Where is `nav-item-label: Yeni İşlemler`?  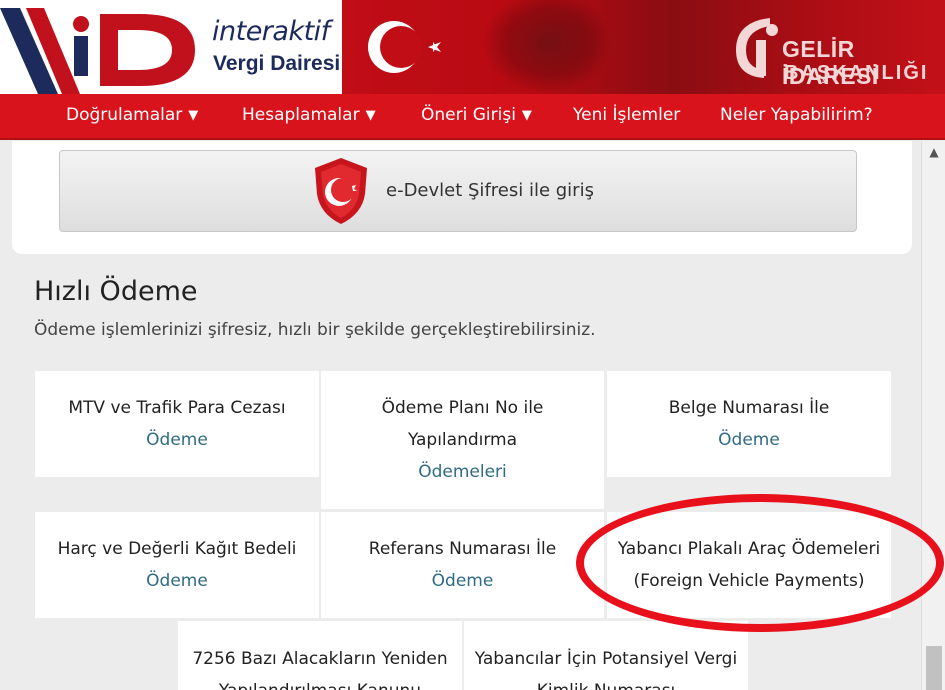 nav-item-label: Yeni İşlemler is located at coordinates (627, 115).